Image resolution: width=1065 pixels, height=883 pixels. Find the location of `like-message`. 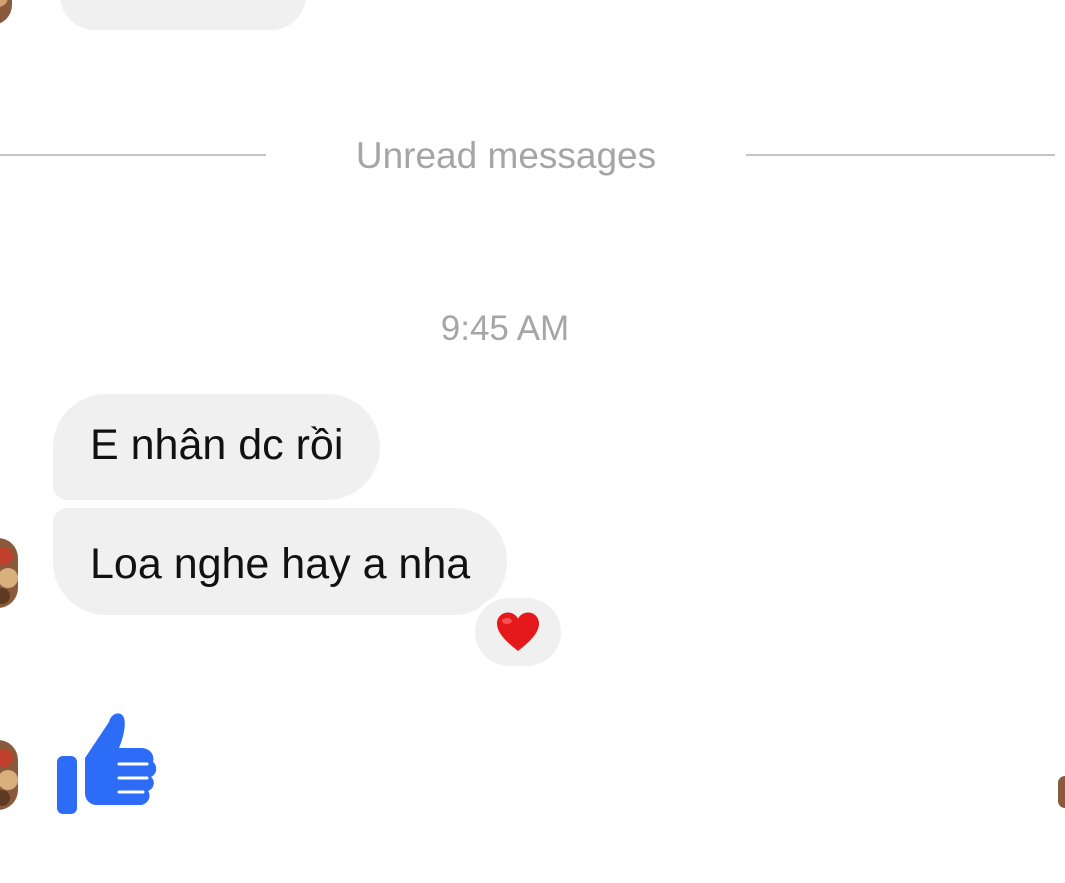

like-message is located at coordinates (107, 762).